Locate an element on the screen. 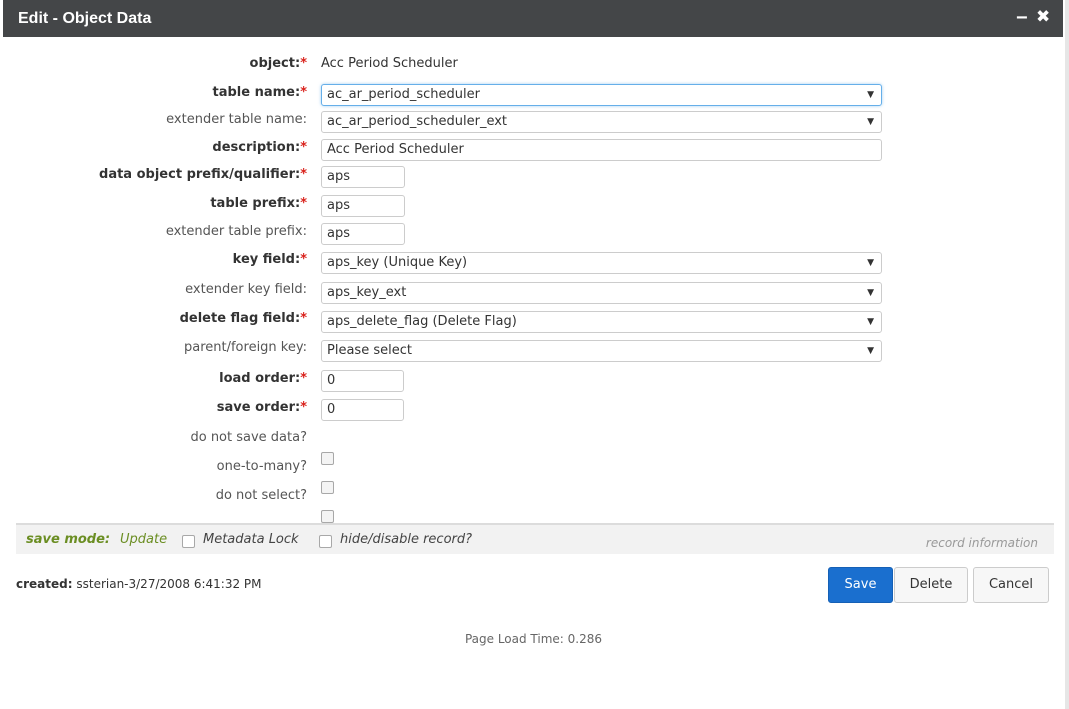 The height and width of the screenshot is (709, 1069). do-not-select-label: do not select? is located at coordinates (261, 495).